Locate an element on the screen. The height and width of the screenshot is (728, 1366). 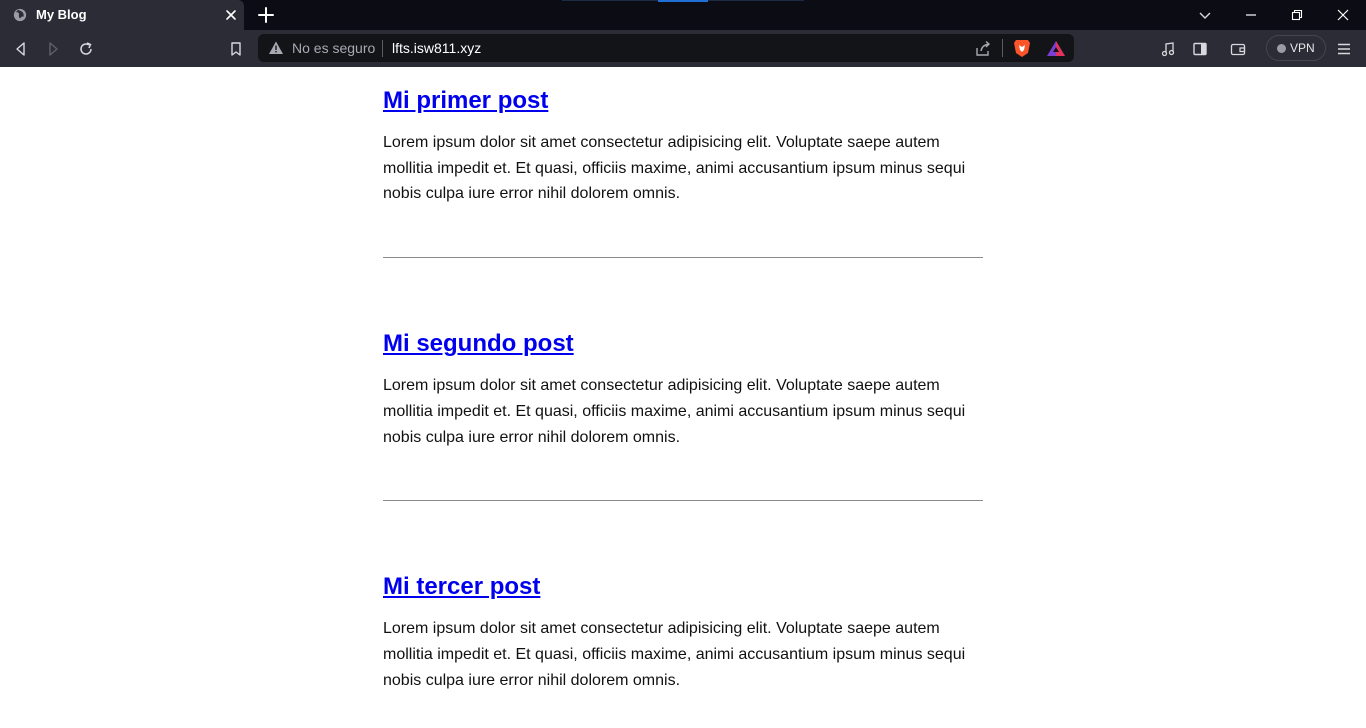
forward-button is located at coordinates (53, 49).